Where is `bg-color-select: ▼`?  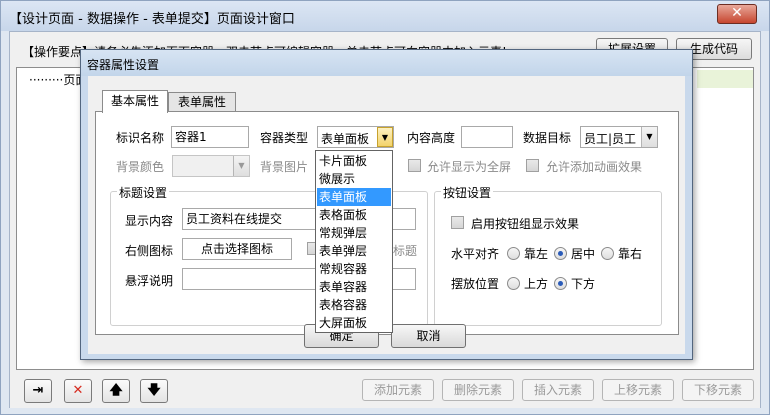 bg-color-select: ▼ is located at coordinates (211, 166).